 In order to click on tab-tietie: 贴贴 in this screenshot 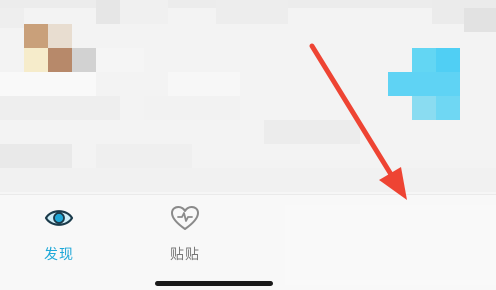, I will do `click(185, 236)`.